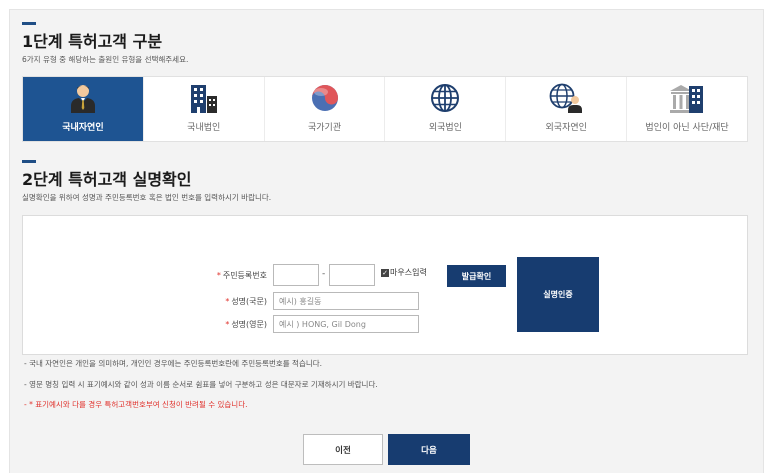 This screenshot has width=773, height=473. Describe the element at coordinates (445, 98) in the screenshot. I see `globe-icon` at that location.